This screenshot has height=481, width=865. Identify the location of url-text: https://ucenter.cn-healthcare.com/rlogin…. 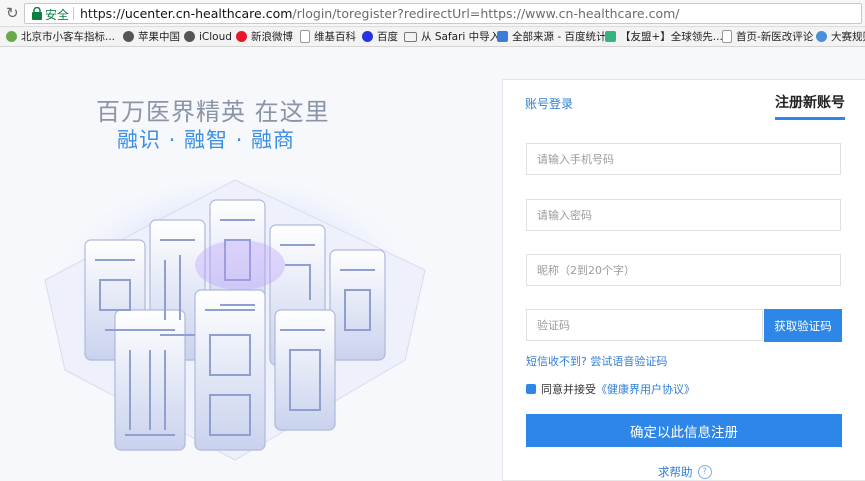
(380, 13).